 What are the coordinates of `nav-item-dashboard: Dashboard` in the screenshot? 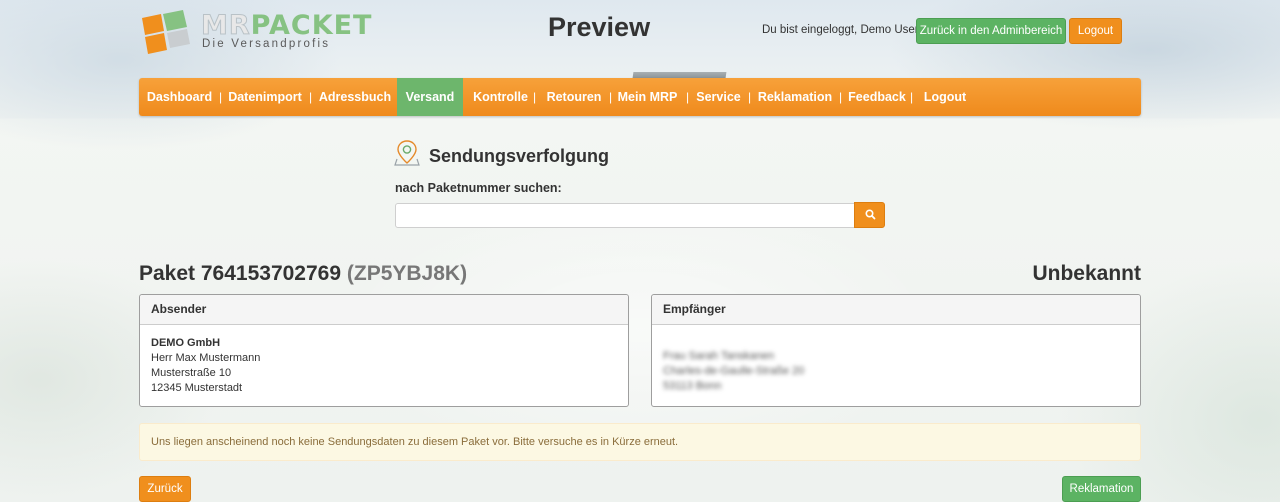 It's located at (179, 97).